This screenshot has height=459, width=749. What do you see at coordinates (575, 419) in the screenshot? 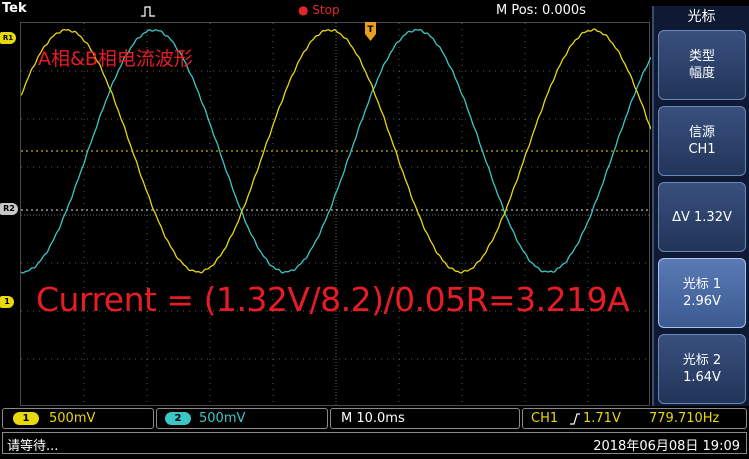
I see `rising-edge-icon` at bounding box center [575, 419].